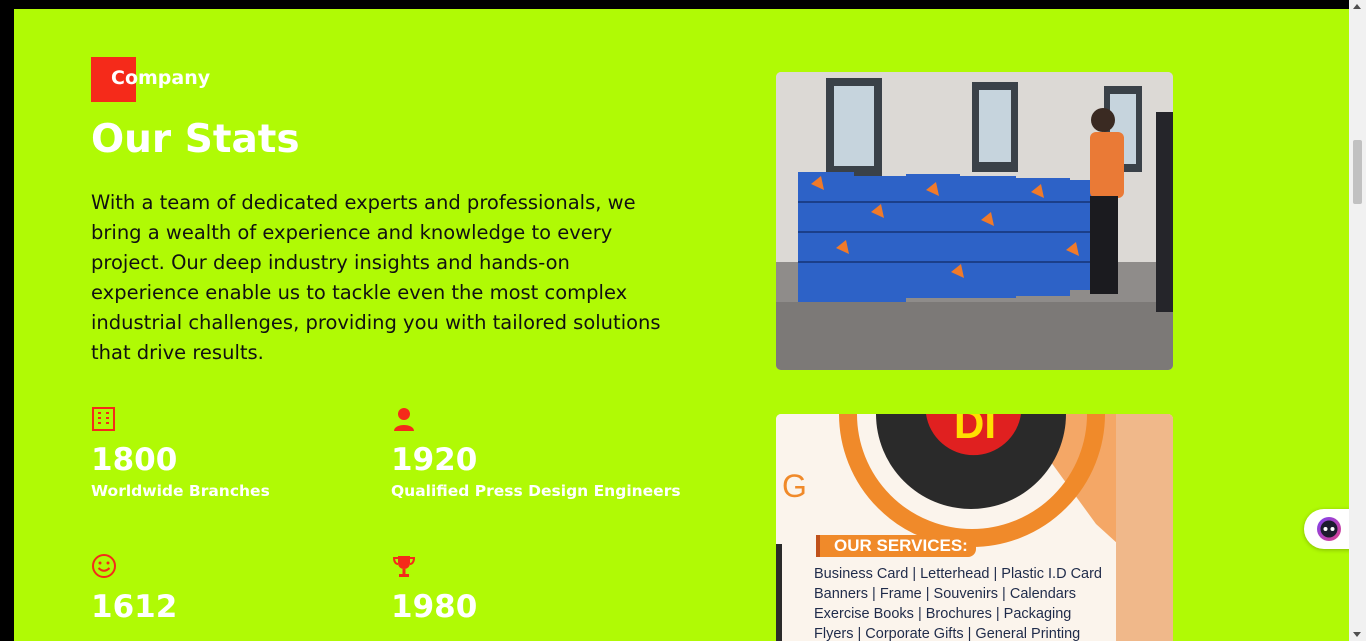 This screenshot has width=1366, height=641. I want to click on flyer-services-line: Banners | Frame | Souvenirs | Calendars, so click(945, 594).